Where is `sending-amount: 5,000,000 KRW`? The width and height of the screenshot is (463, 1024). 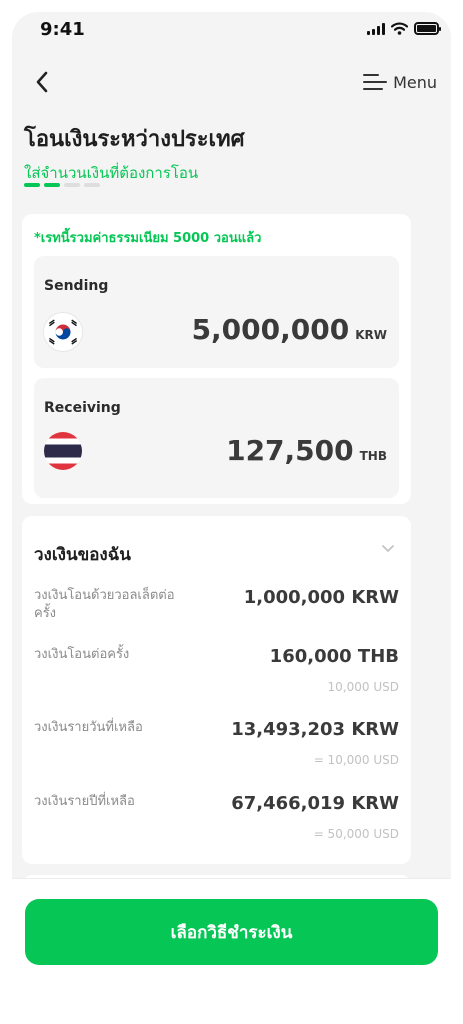 sending-amount: 5,000,000 KRW is located at coordinates (289, 329).